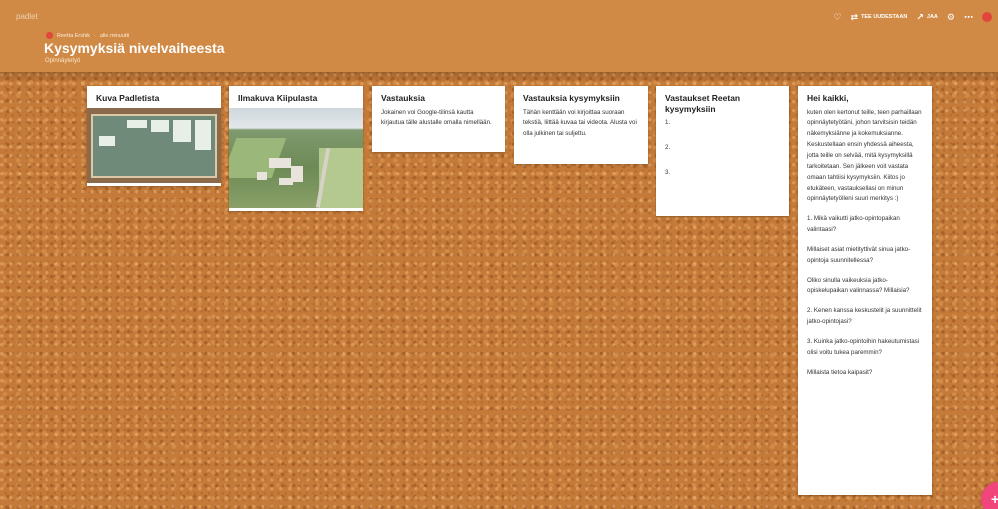 The width and height of the screenshot is (998, 509). Describe the element at coordinates (703, 103) in the screenshot. I see `post-title: Vastaukset Reetan kysymyksiin` at that location.